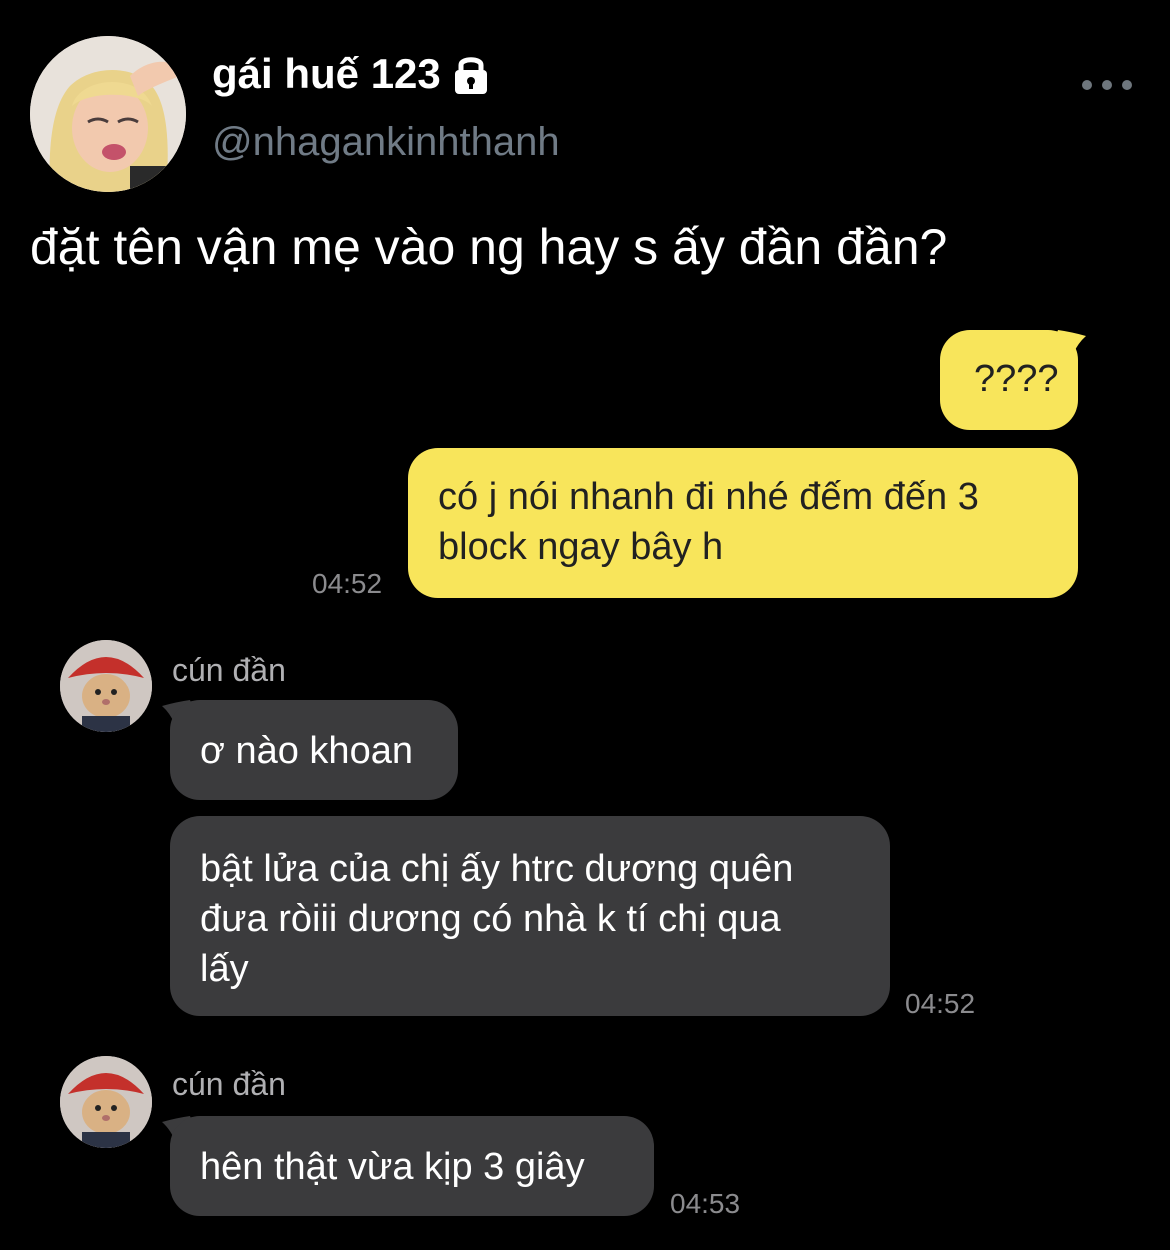  What do you see at coordinates (386, 142) in the screenshot?
I see `user-handle: @nhagankinhthanh` at bounding box center [386, 142].